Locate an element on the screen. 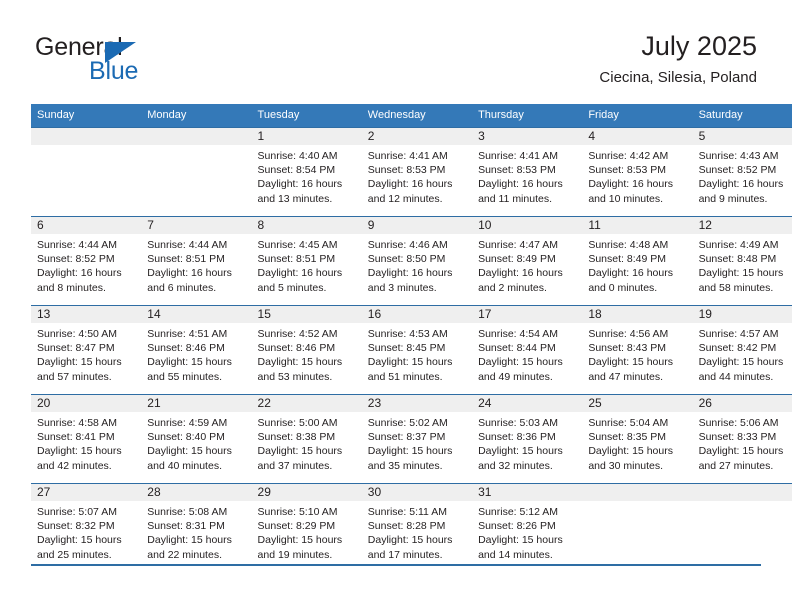 The height and width of the screenshot is (612, 792). daylight-line-2: and 11 minutes. is located at coordinates (515, 198).